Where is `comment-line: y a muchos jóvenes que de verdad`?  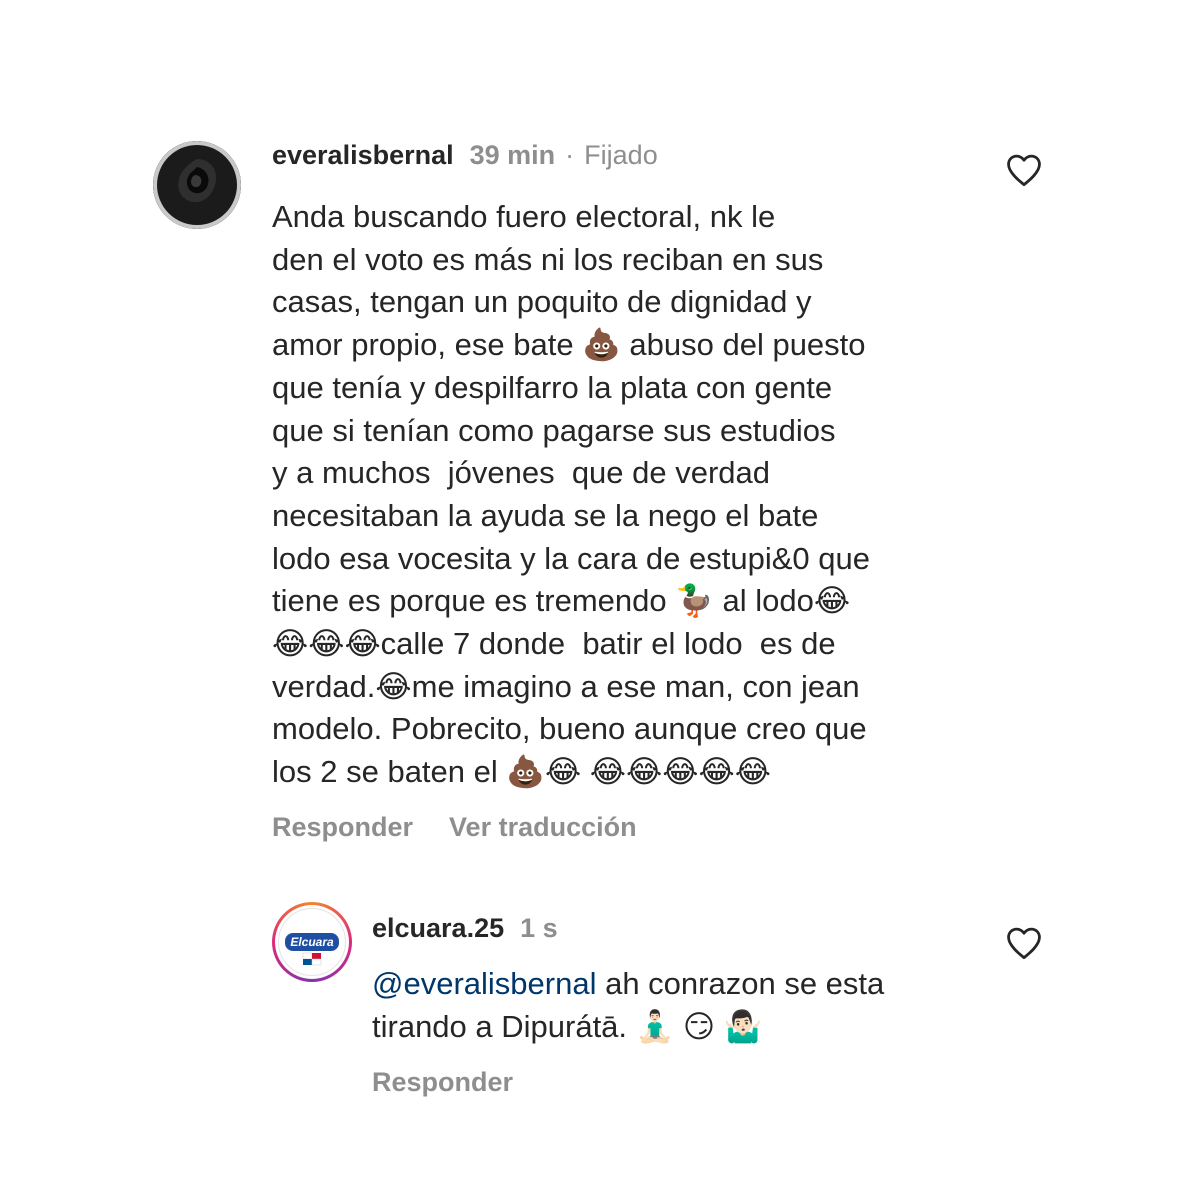 comment-line: y a muchos jóvenes que de verdad is located at coordinates (521, 473).